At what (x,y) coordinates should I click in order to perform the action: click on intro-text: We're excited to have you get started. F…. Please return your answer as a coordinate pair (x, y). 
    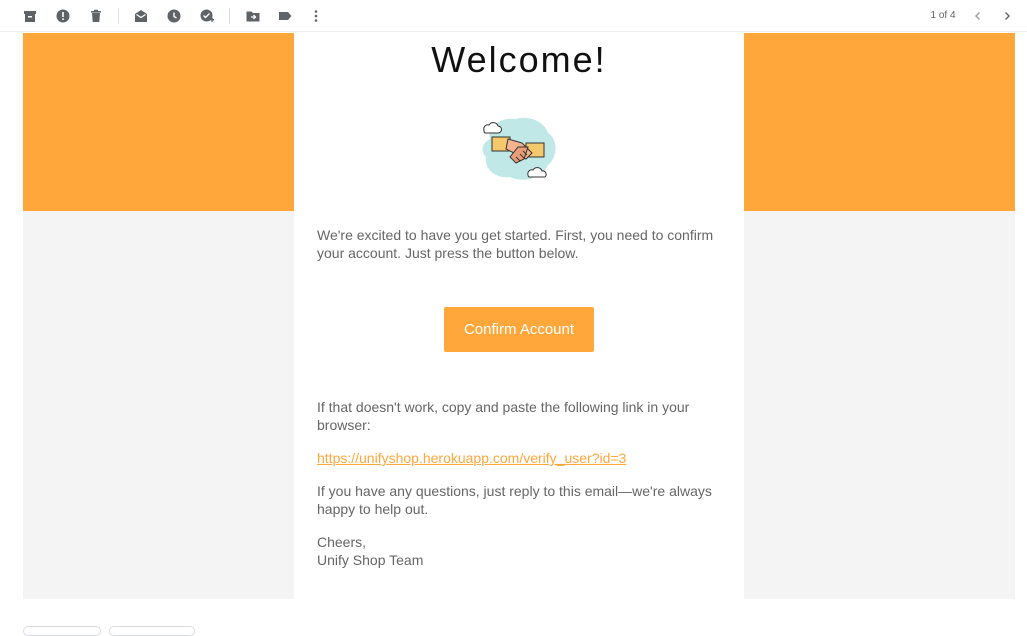
    Looking at the image, I should click on (517, 244).